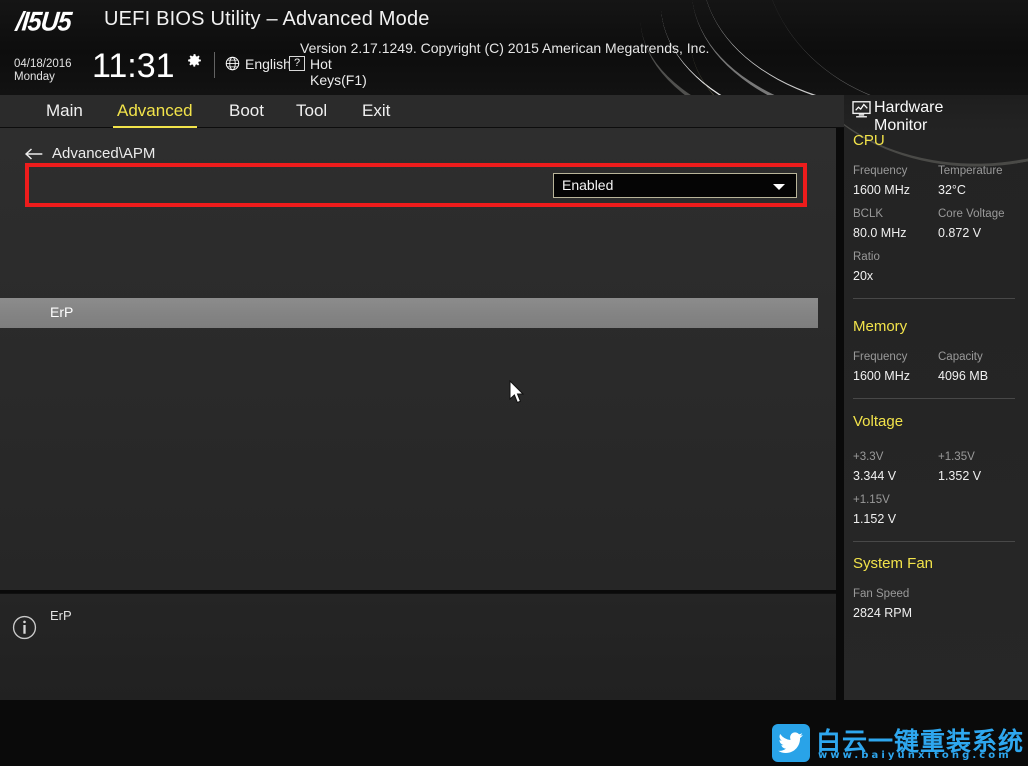  Describe the element at coordinates (64, 111) in the screenshot. I see `tab-main: Main` at that location.